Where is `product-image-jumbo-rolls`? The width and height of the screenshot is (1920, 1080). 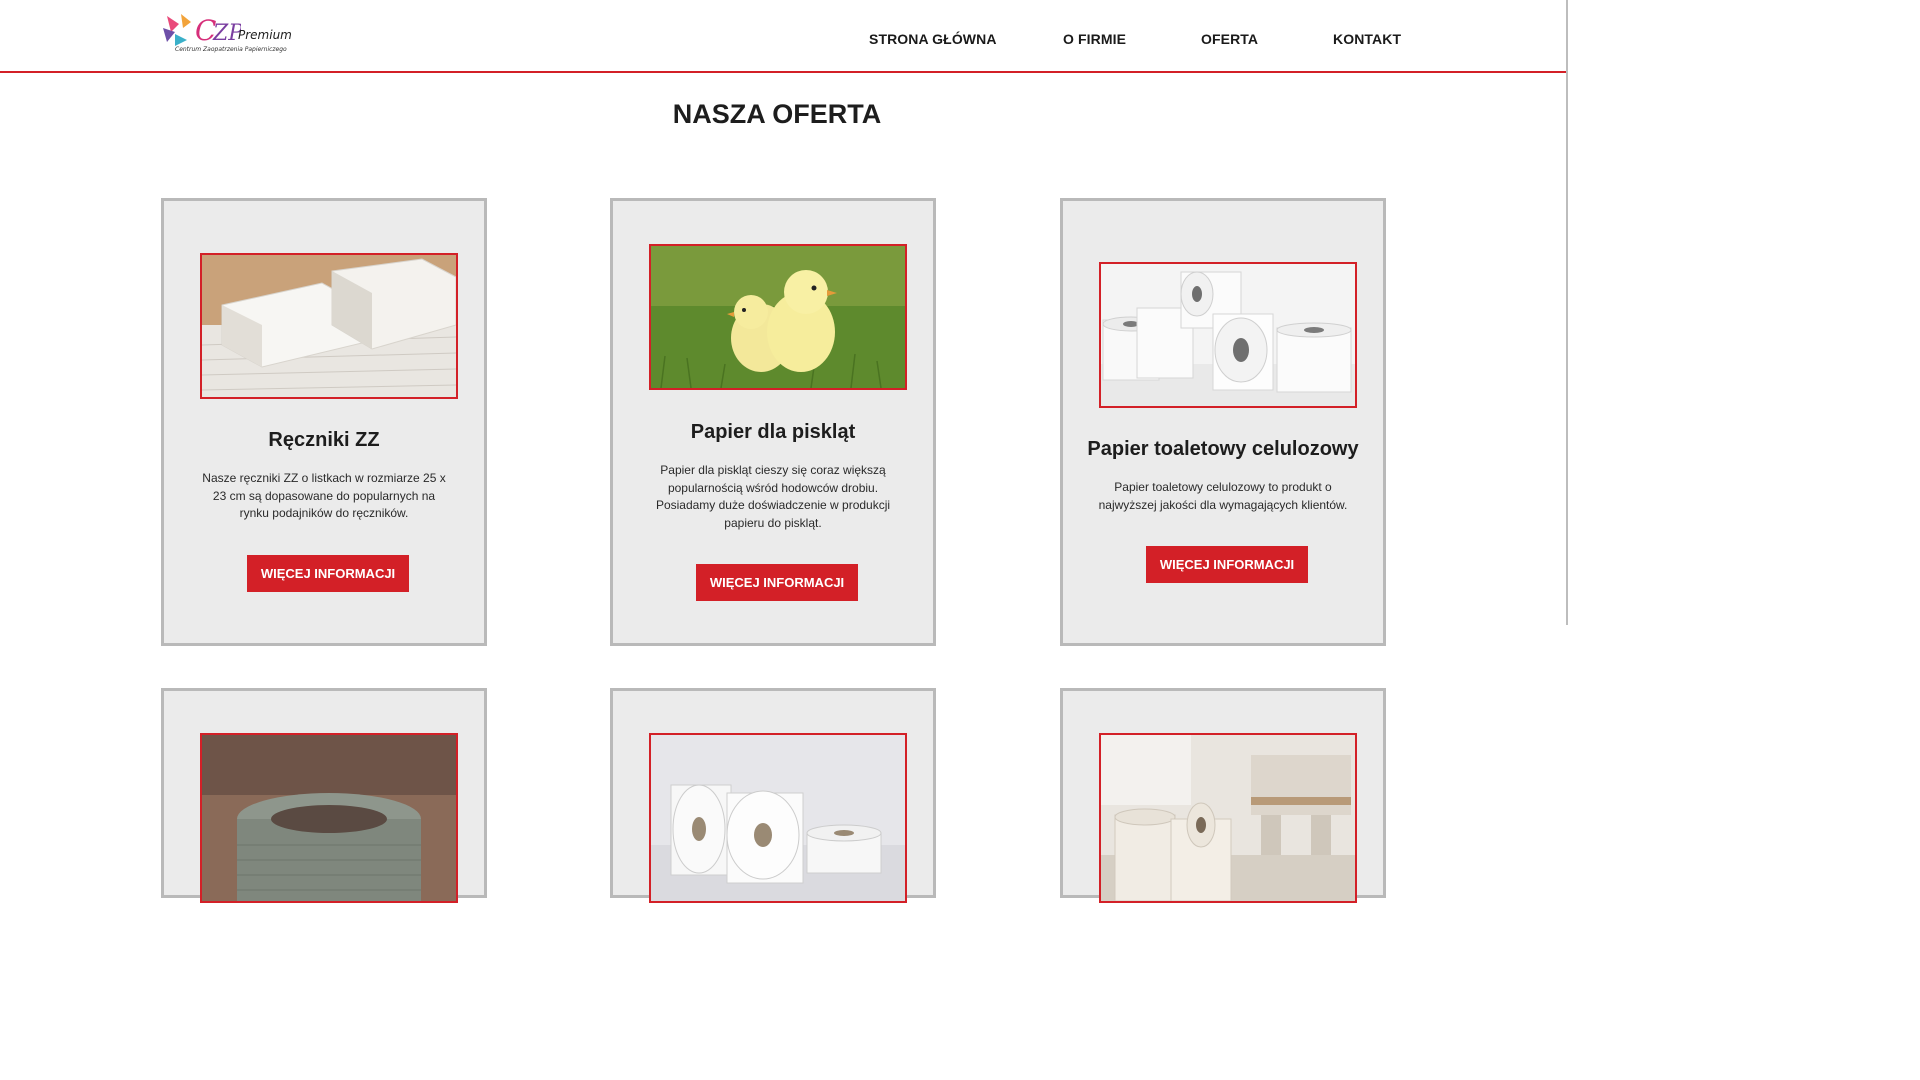 product-image-jumbo-rolls is located at coordinates (778, 818).